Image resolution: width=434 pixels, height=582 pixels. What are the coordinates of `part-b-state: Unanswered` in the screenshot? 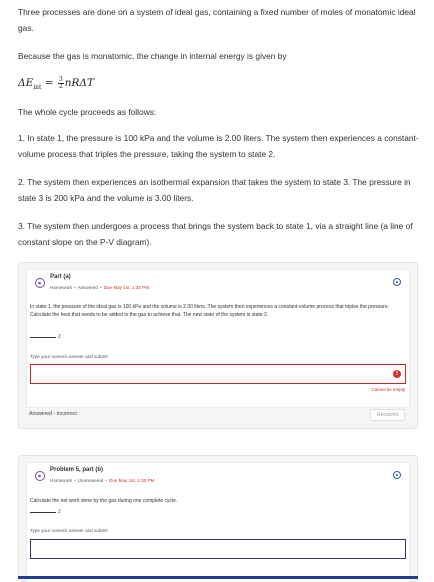 It's located at (90, 480).